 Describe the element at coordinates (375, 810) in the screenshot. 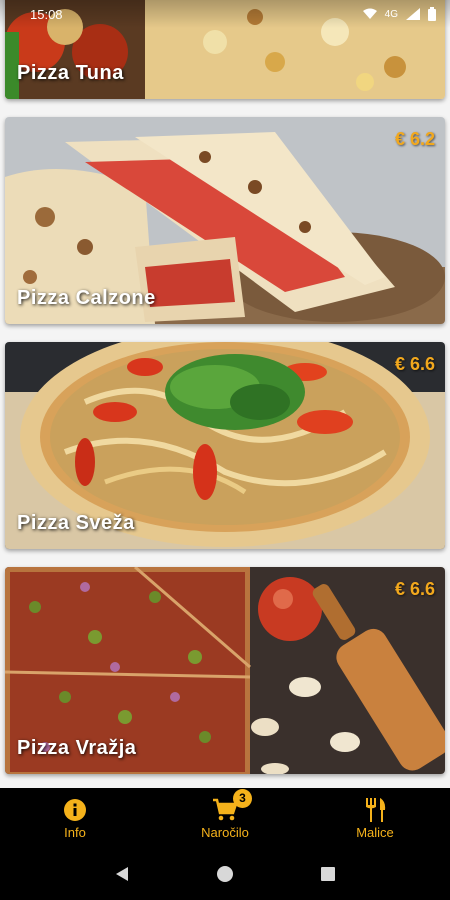

I see `fork-knife-icon` at that location.